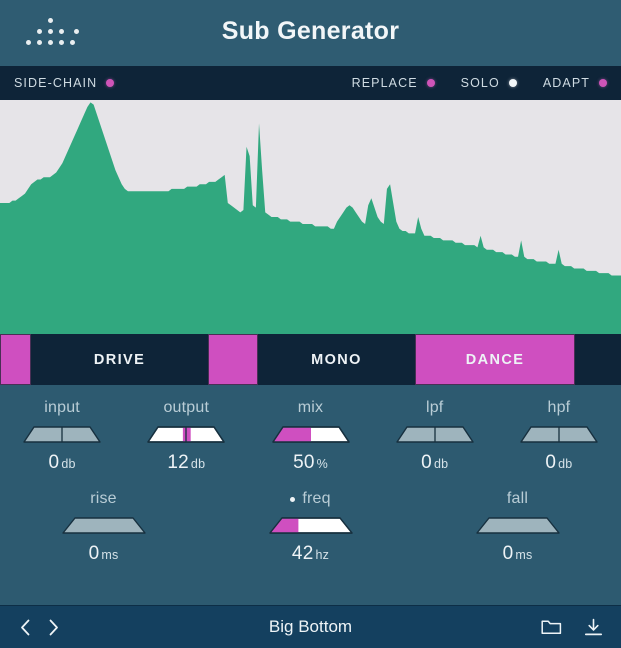 The height and width of the screenshot is (648, 621). I want to click on control-hpf: hpf 0 db, so click(559, 436).